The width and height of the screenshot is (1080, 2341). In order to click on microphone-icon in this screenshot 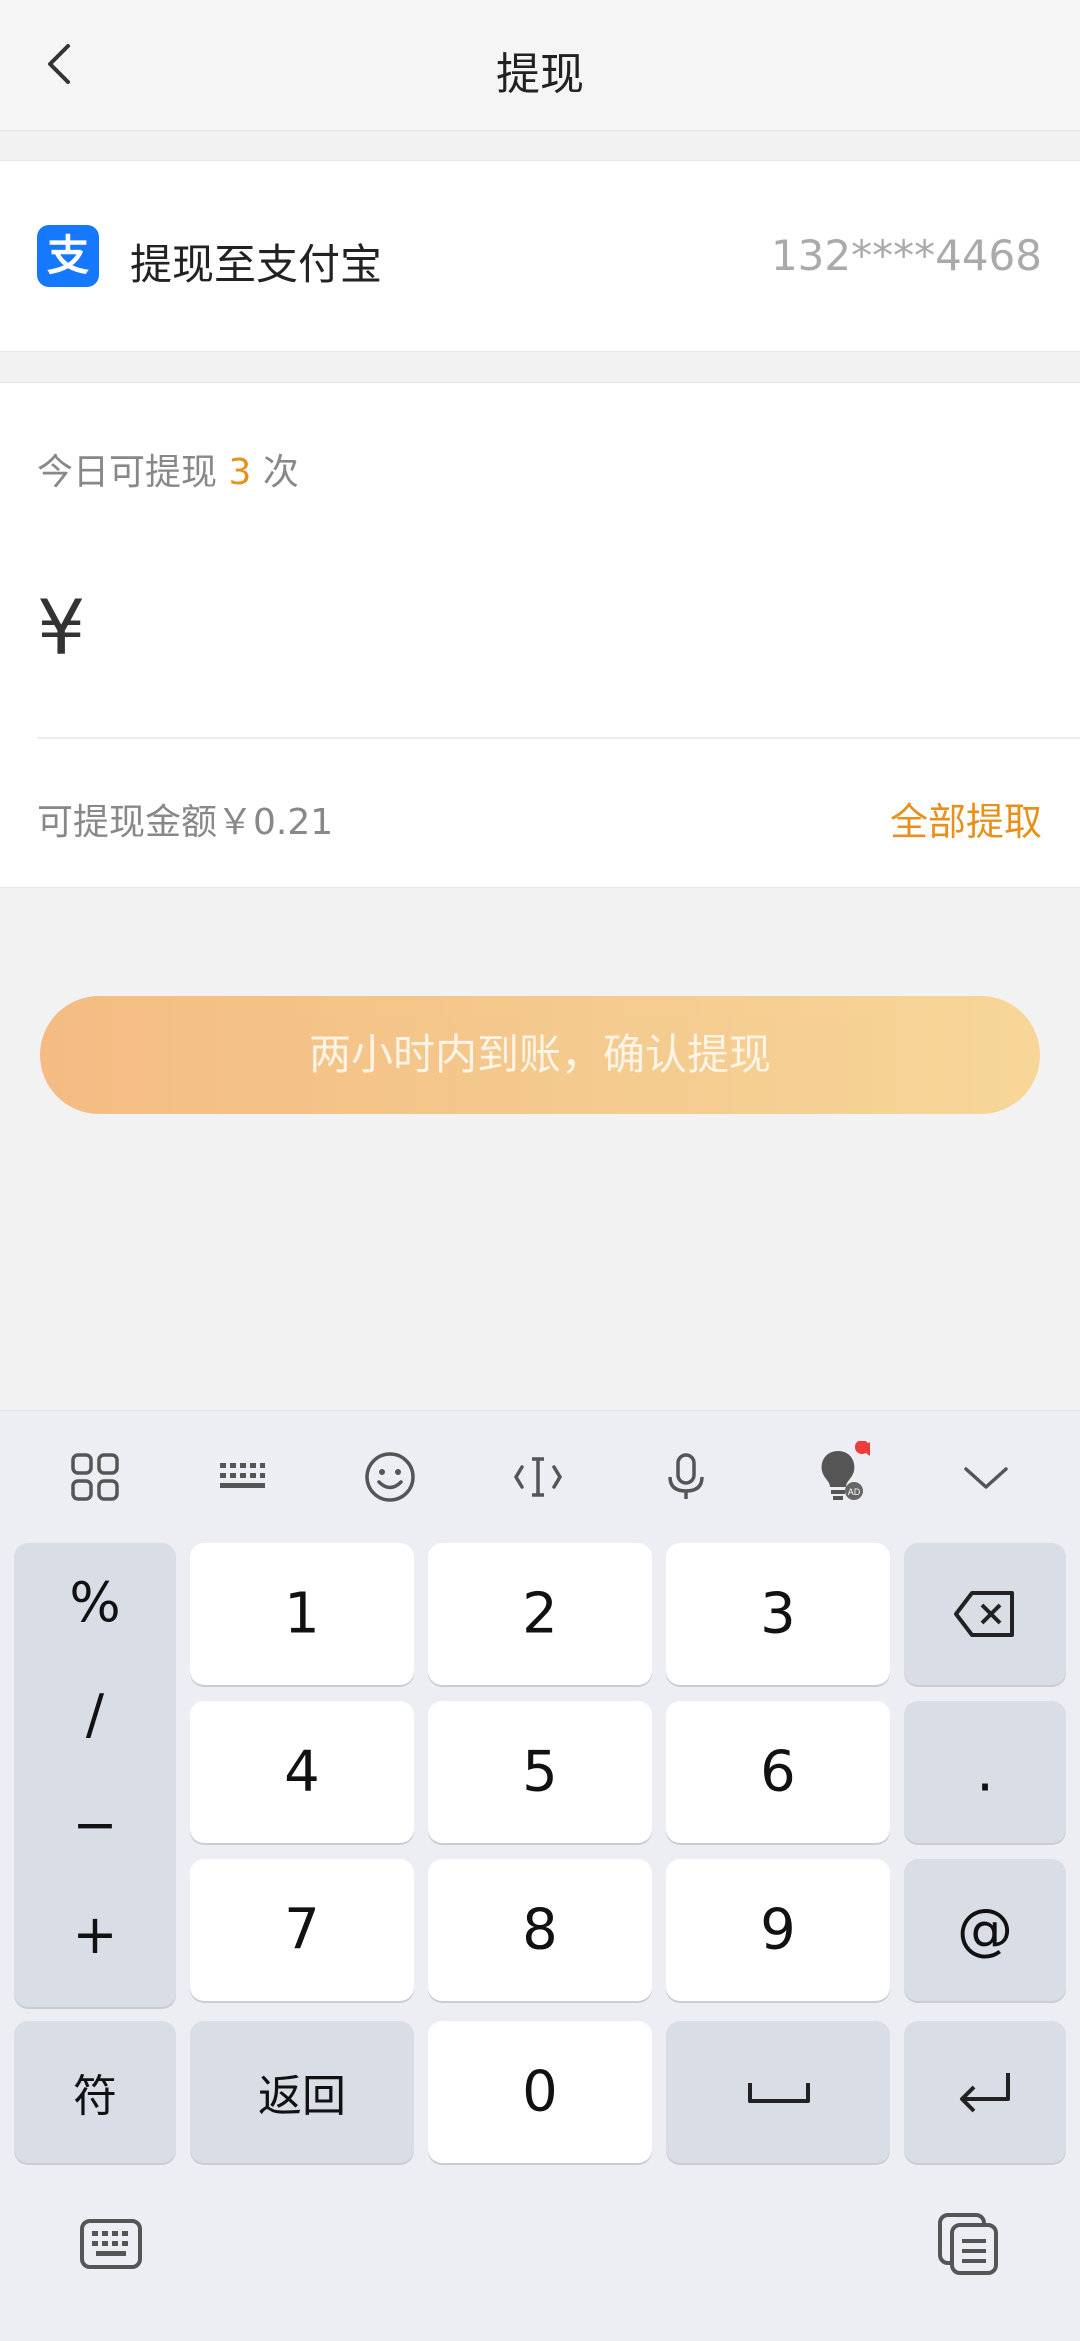, I will do `click(686, 1477)`.